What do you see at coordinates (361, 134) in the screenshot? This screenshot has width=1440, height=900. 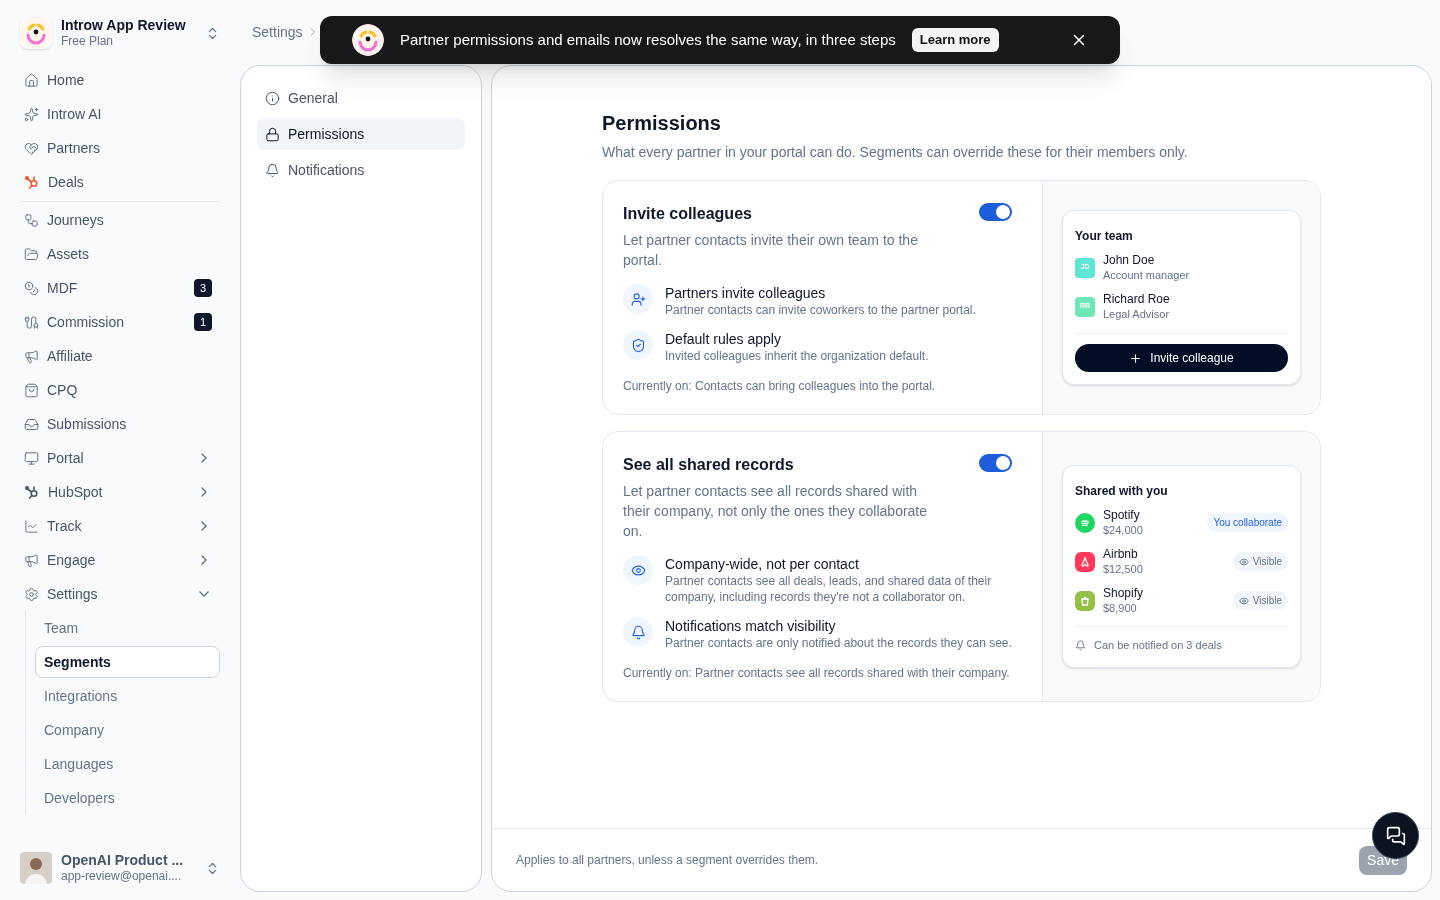 I see `settings-nav-item: Permissions` at bounding box center [361, 134].